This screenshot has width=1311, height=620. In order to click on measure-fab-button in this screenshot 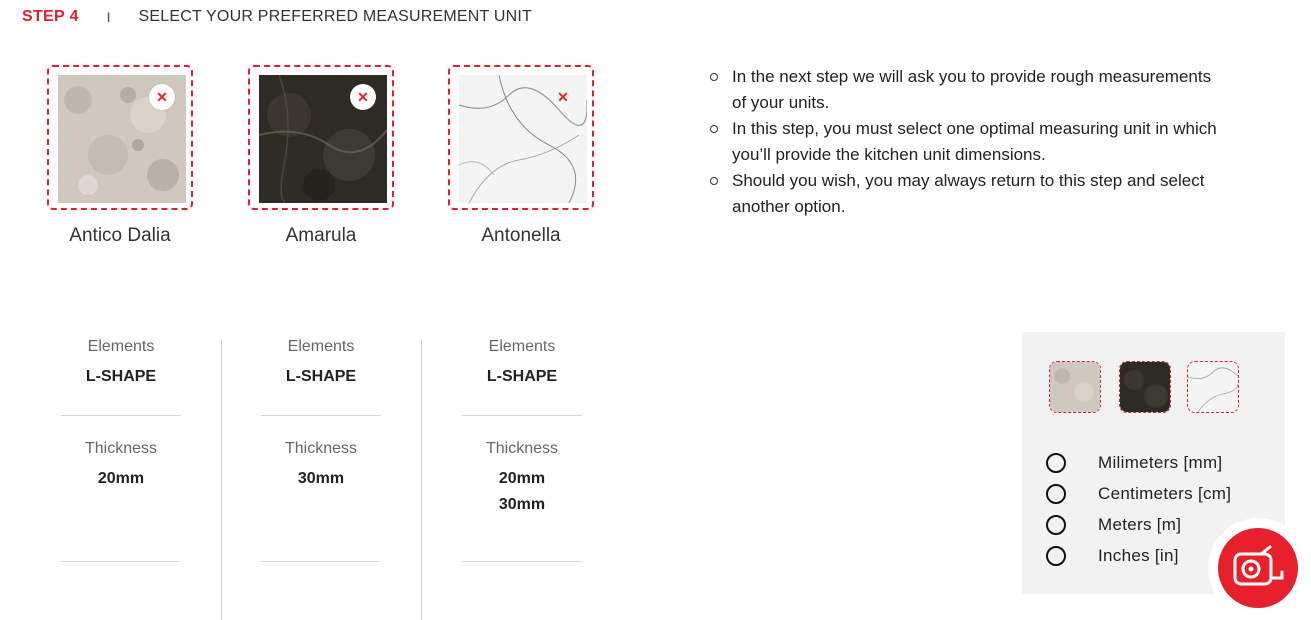, I will do `click(1258, 568)`.